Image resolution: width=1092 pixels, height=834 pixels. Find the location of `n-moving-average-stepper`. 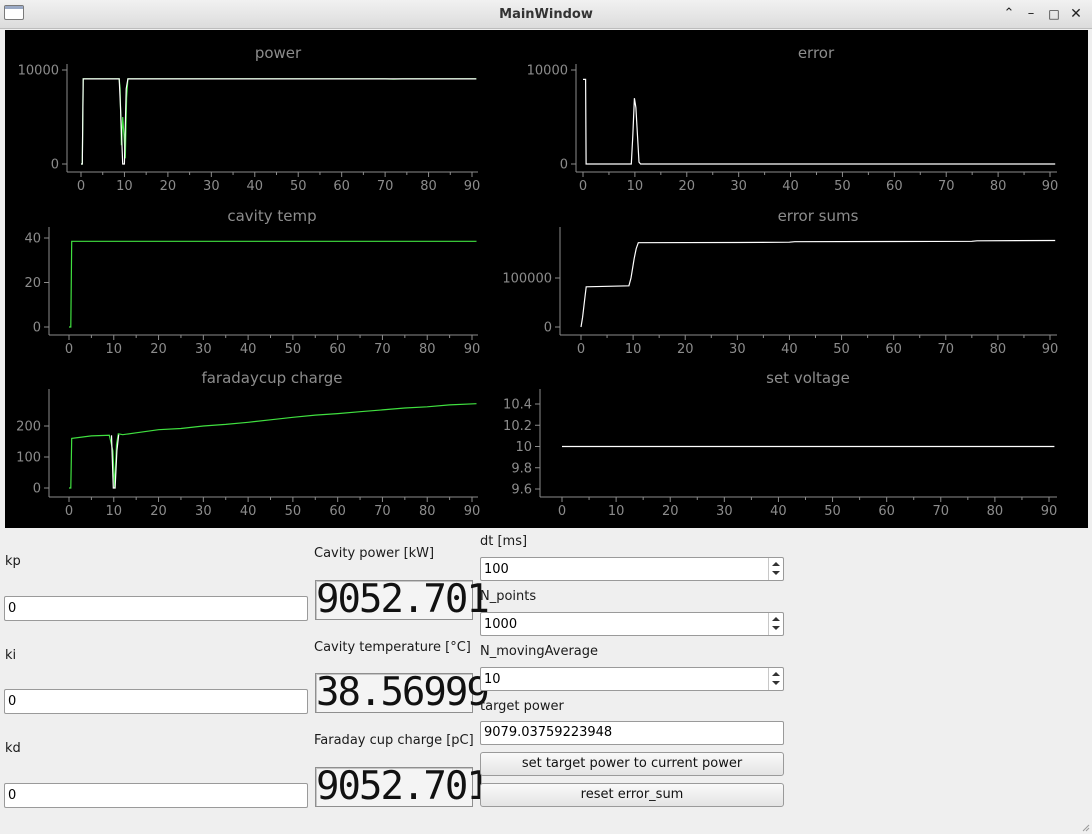

n-moving-average-stepper is located at coordinates (775, 679).